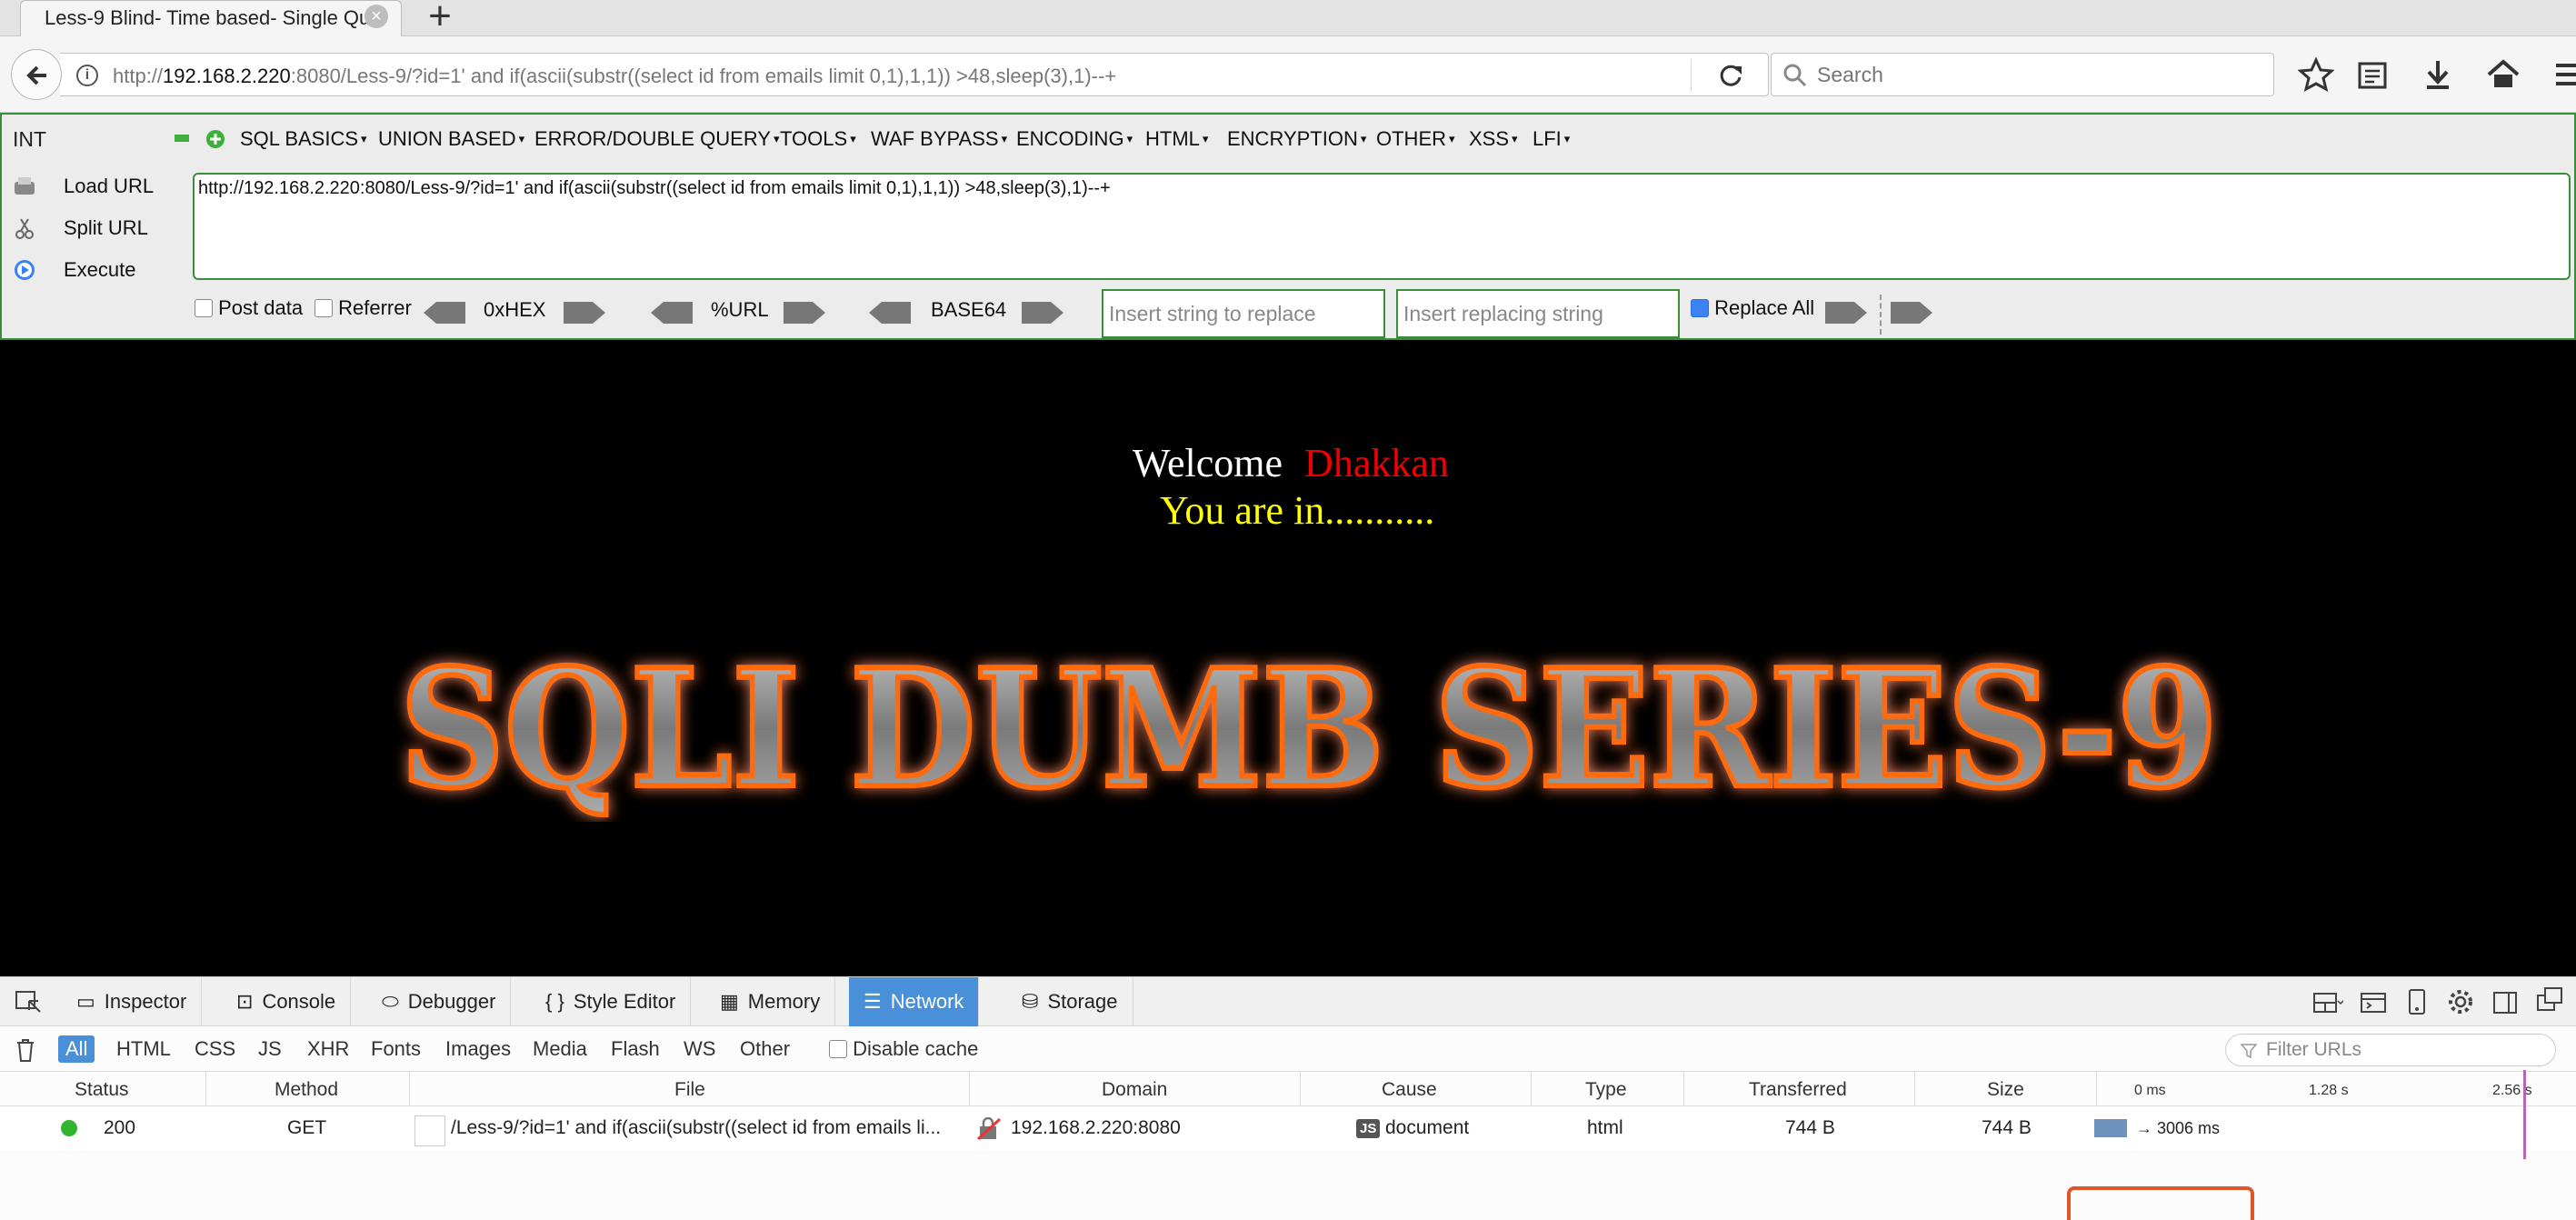  I want to click on menu-encryption: ENCRYPTION ▾, so click(1296, 139).